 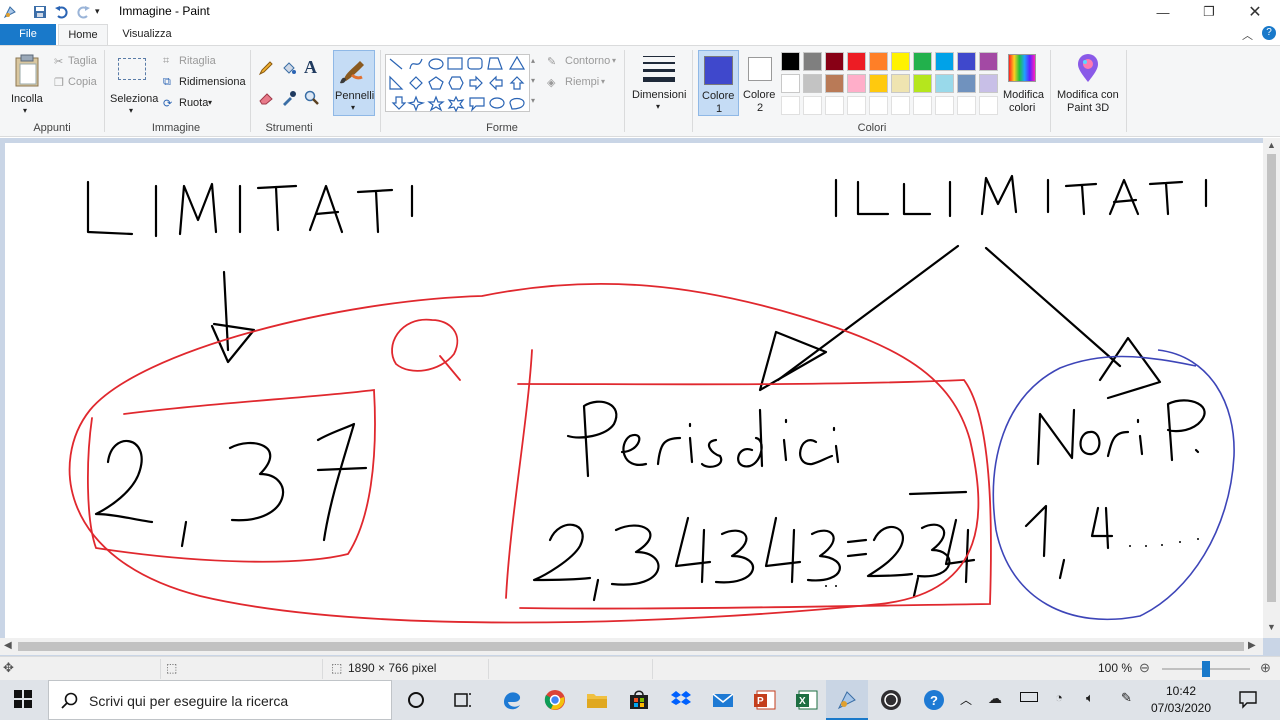 What do you see at coordinates (220, 700) in the screenshot?
I see `taskbar-search-box: Scrivi qui per eseguire la ricerca` at bounding box center [220, 700].